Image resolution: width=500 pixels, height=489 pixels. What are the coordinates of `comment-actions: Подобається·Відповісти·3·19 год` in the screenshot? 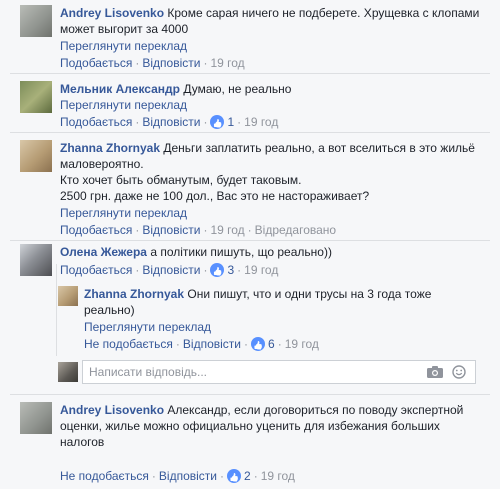 It's located at (169, 270).